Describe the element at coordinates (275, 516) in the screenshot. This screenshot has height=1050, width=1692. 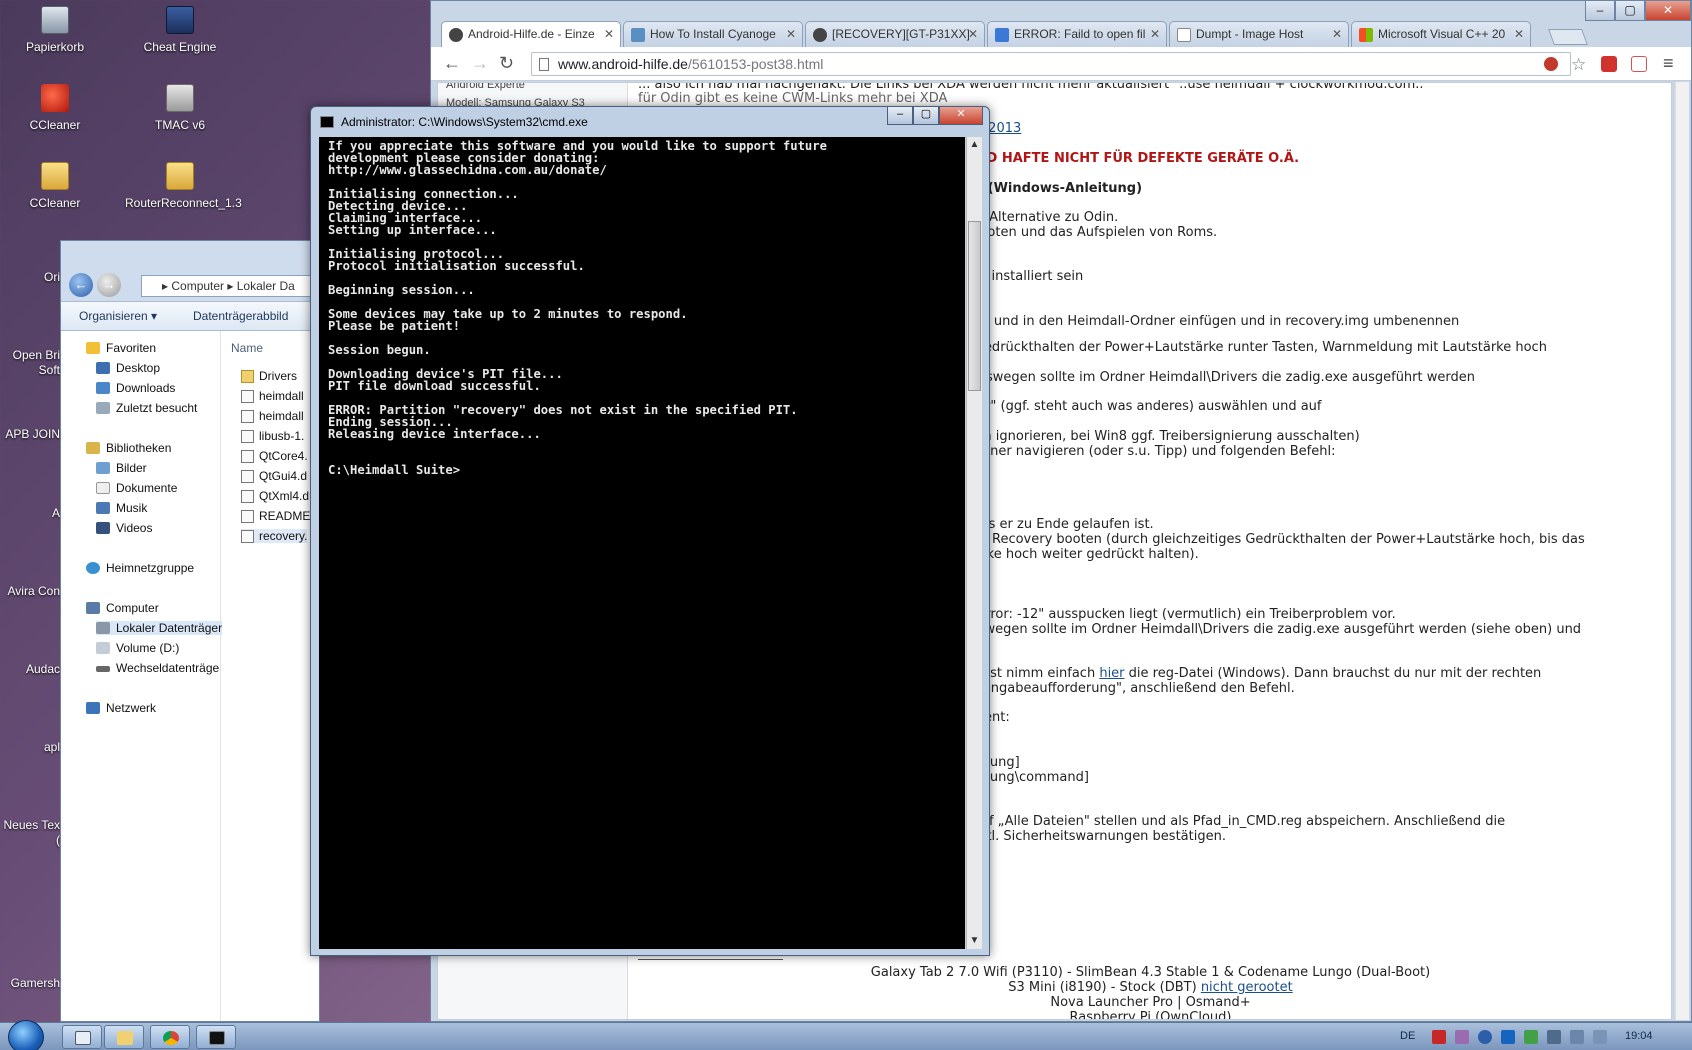
I see `file-row: README` at that location.